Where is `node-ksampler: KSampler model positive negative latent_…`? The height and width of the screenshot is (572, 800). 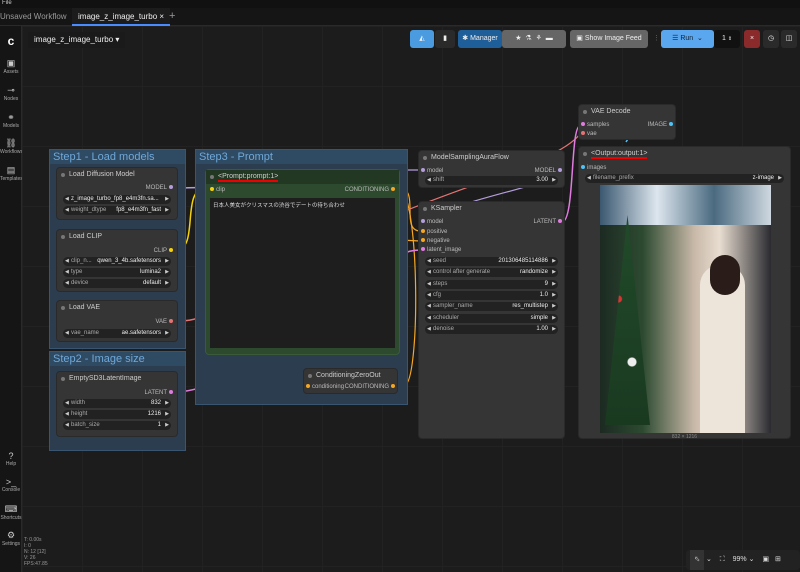 node-ksampler: KSampler model positive negative latent_… is located at coordinates (491, 320).